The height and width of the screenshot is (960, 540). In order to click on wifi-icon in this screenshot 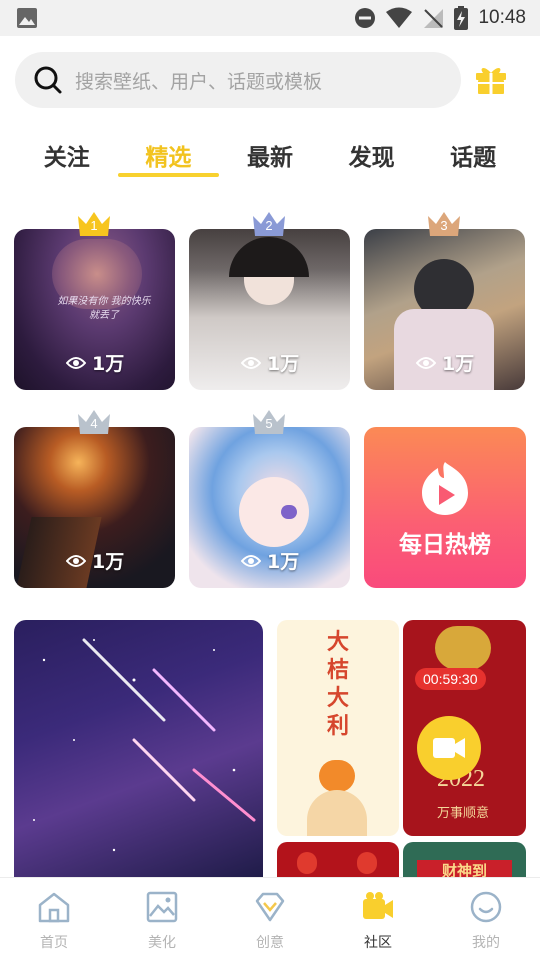, I will do `click(399, 17)`.